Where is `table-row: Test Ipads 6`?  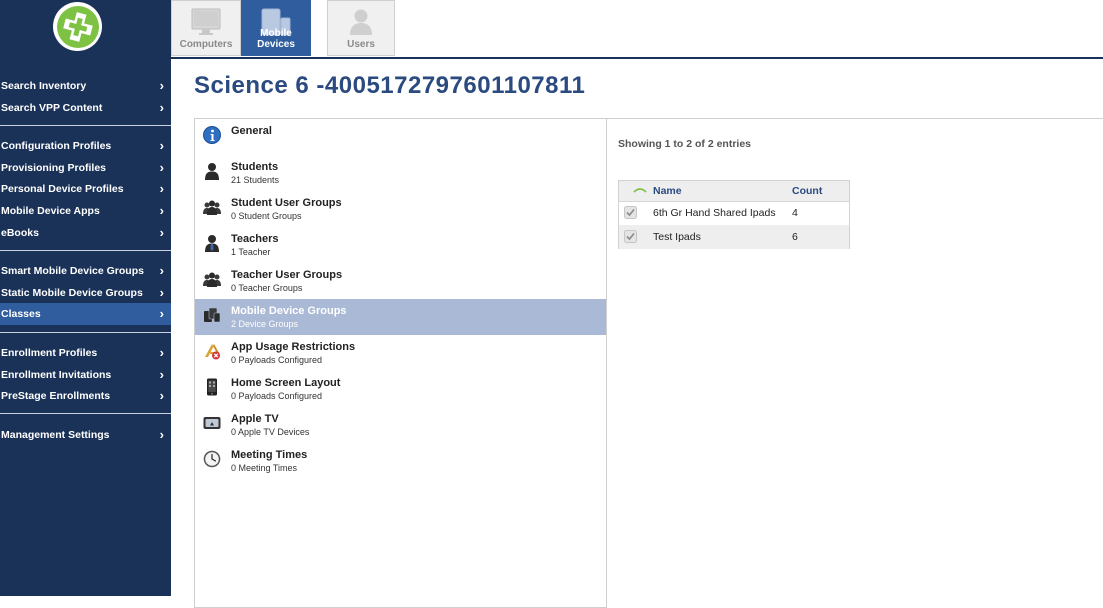
table-row: Test Ipads 6 is located at coordinates (734, 237).